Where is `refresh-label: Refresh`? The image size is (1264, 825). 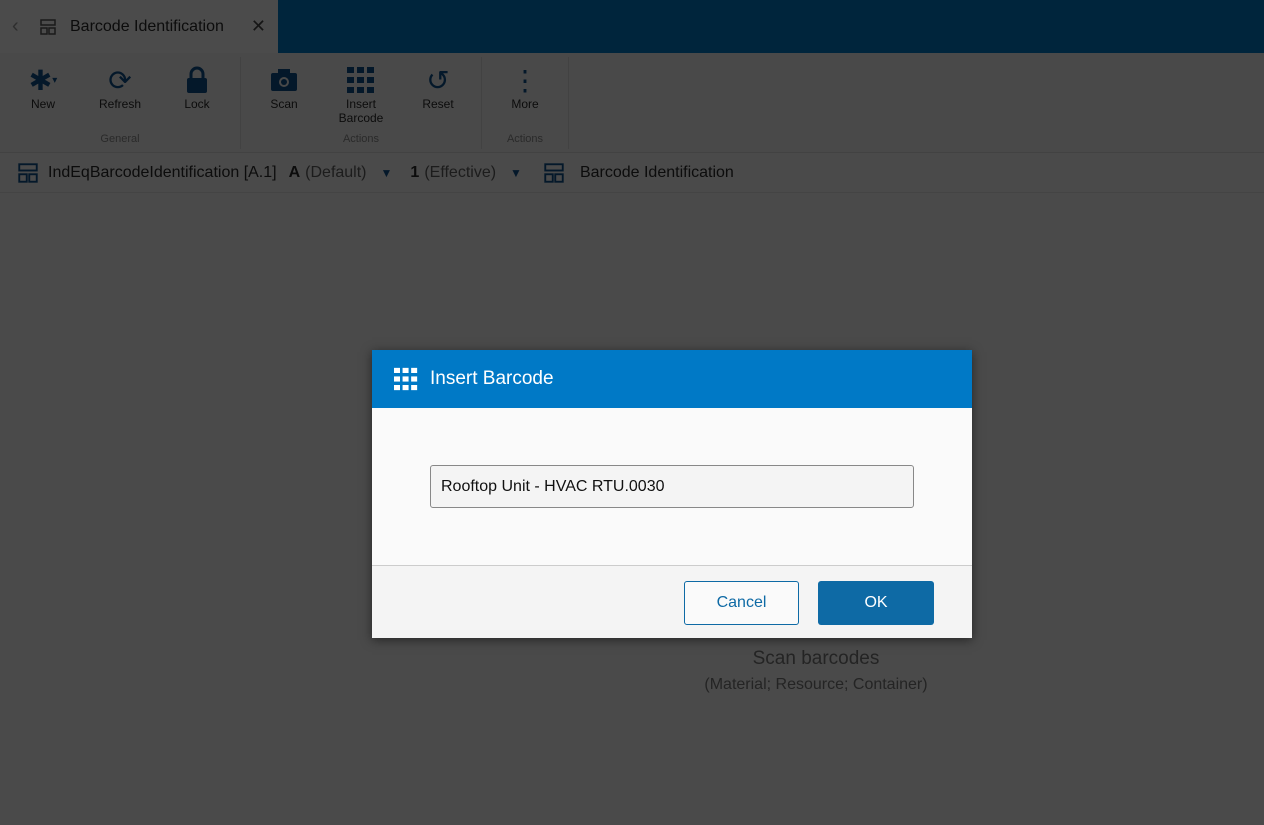 refresh-label: Refresh is located at coordinates (120, 104).